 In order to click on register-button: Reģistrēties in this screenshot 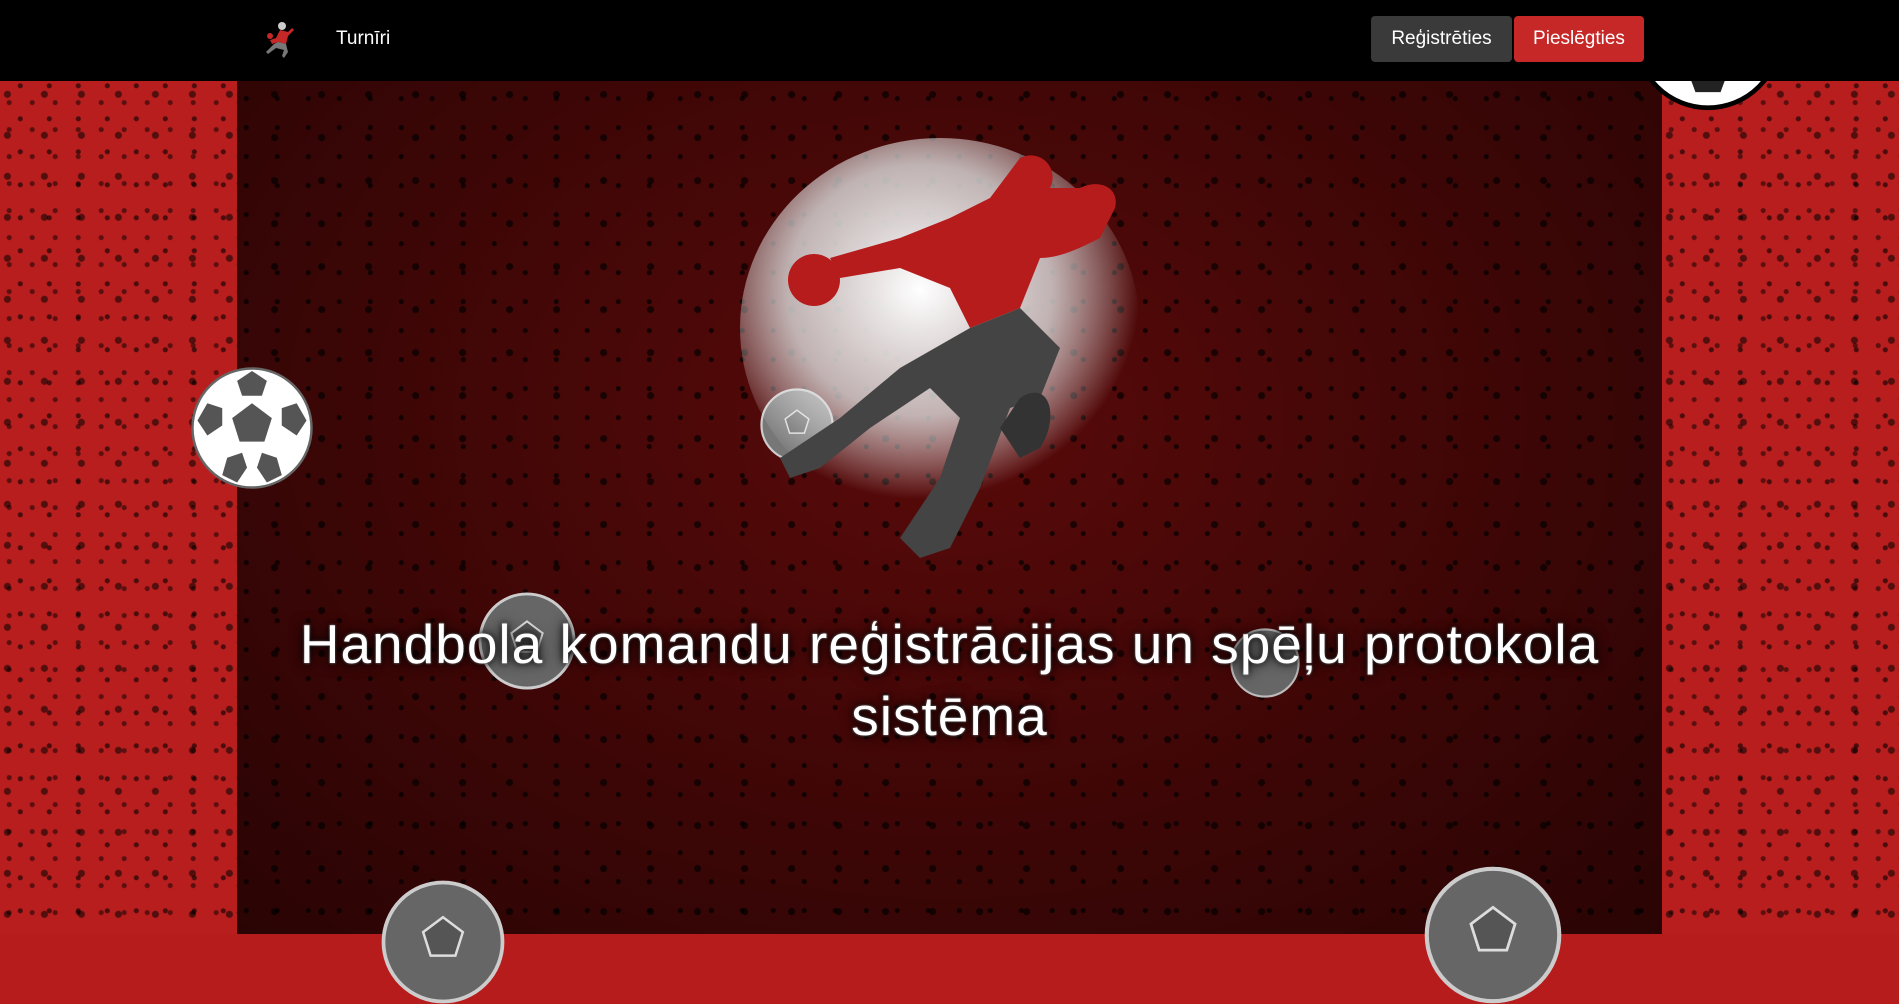, I will do `click(1441, 39)`.